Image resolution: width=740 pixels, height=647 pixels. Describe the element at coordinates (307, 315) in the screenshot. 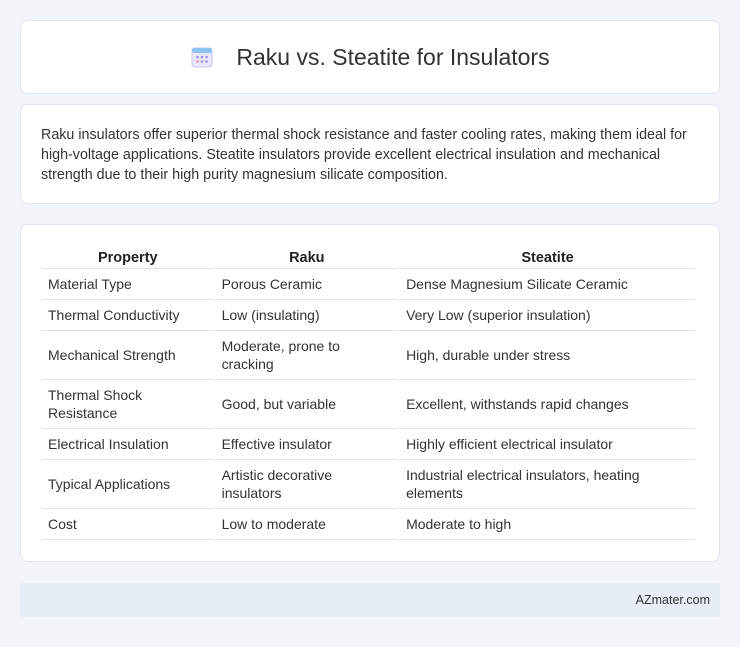

I see `cell-raku: Low (insulating)` at that location.